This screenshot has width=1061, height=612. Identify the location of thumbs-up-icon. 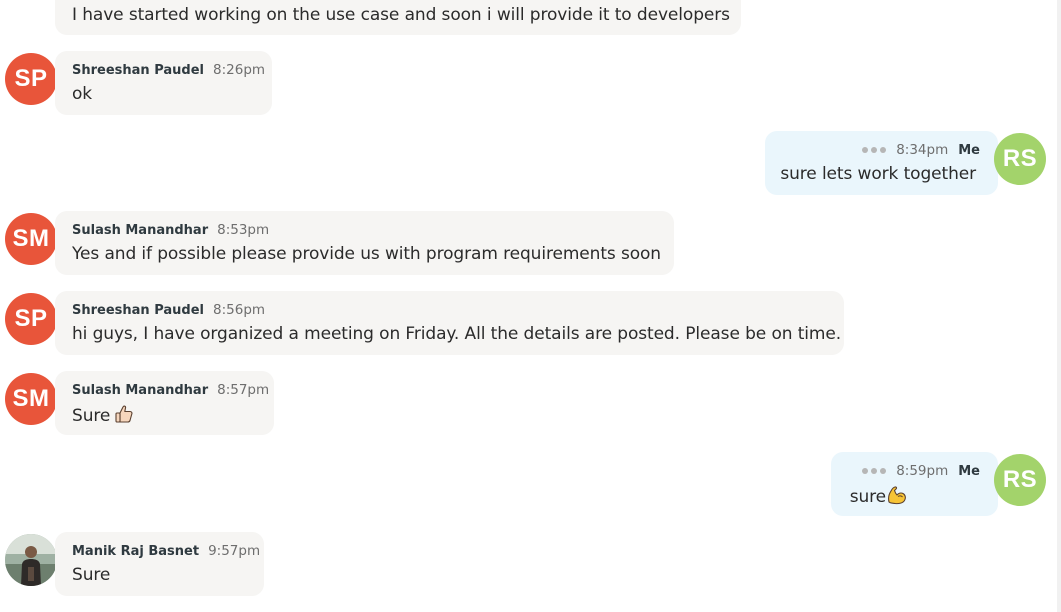
(124, 416).